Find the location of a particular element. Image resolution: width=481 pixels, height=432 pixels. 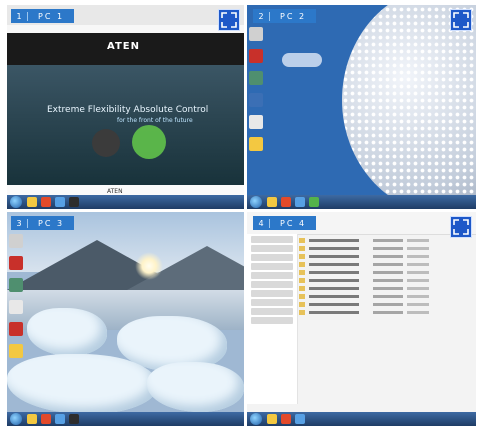

pc4-badge: 4 PC 4 is located at coordinates (285, 223).